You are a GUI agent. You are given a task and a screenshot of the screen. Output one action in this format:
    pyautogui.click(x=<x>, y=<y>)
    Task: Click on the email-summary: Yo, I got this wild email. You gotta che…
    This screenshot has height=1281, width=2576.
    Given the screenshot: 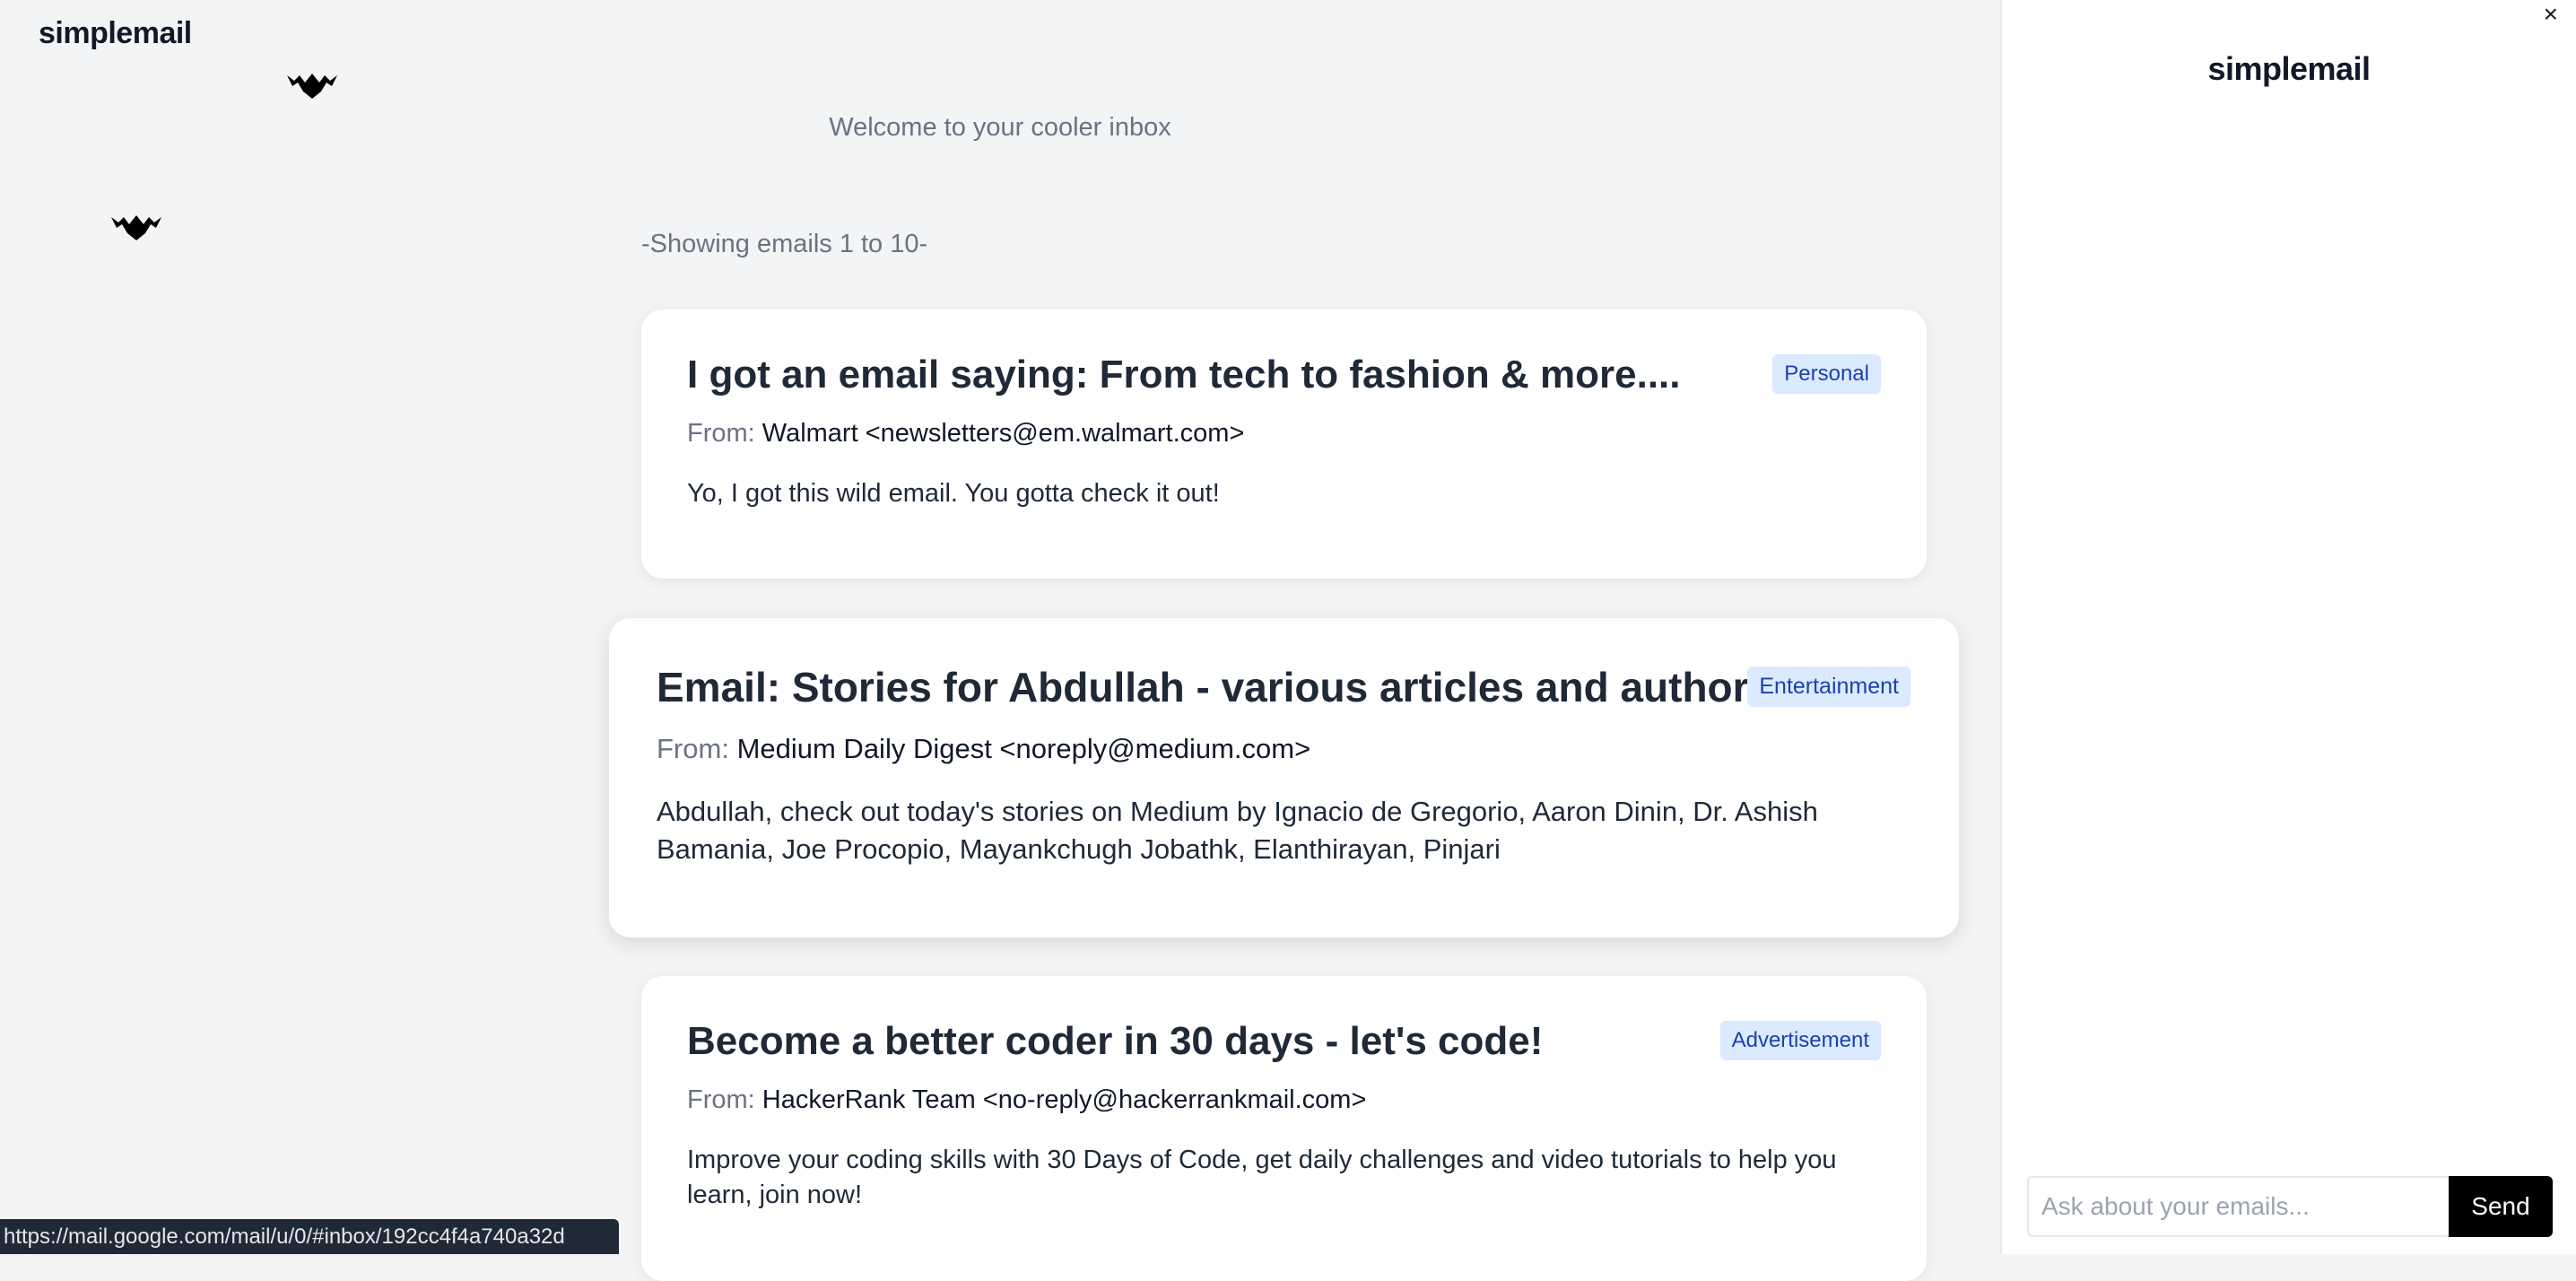 What is the action you would take?
    pyautogui.click(x=953, y=493)
    